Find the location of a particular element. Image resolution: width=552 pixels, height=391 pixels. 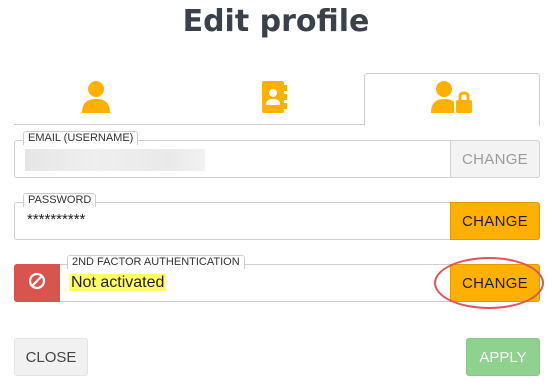

tab-user is located at coordinates (96, 99).